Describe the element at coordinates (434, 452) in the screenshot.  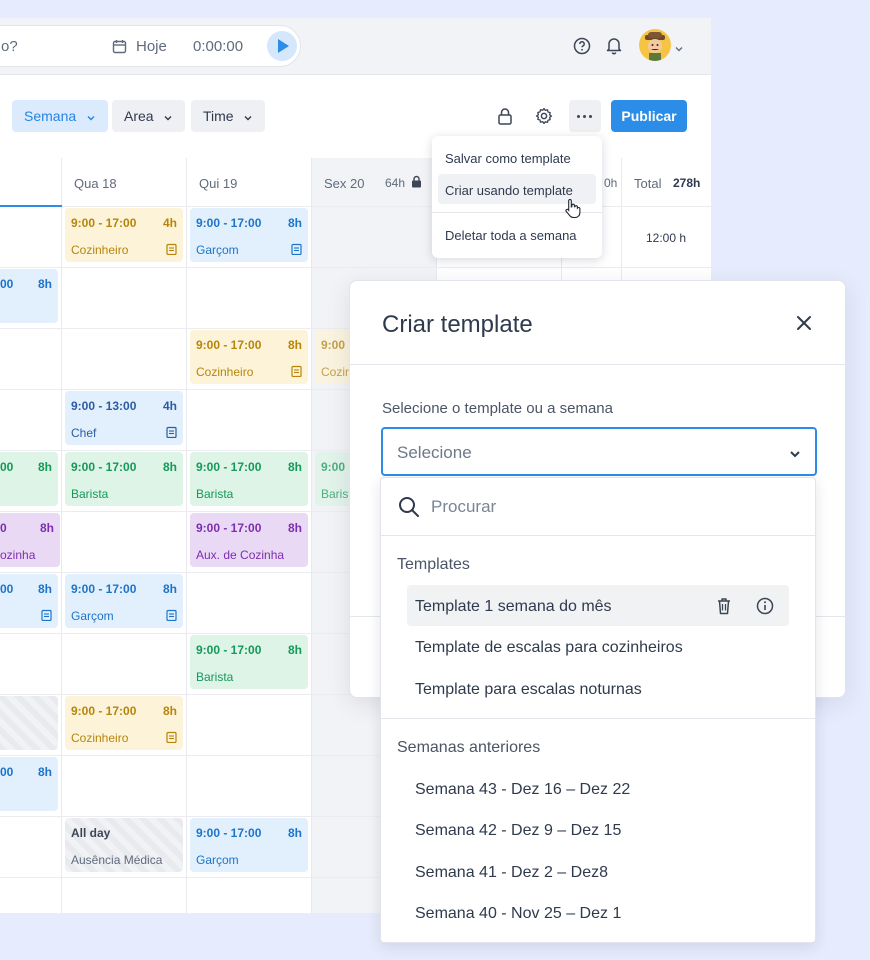
I see `select-placeholder: Selecione` at that location.